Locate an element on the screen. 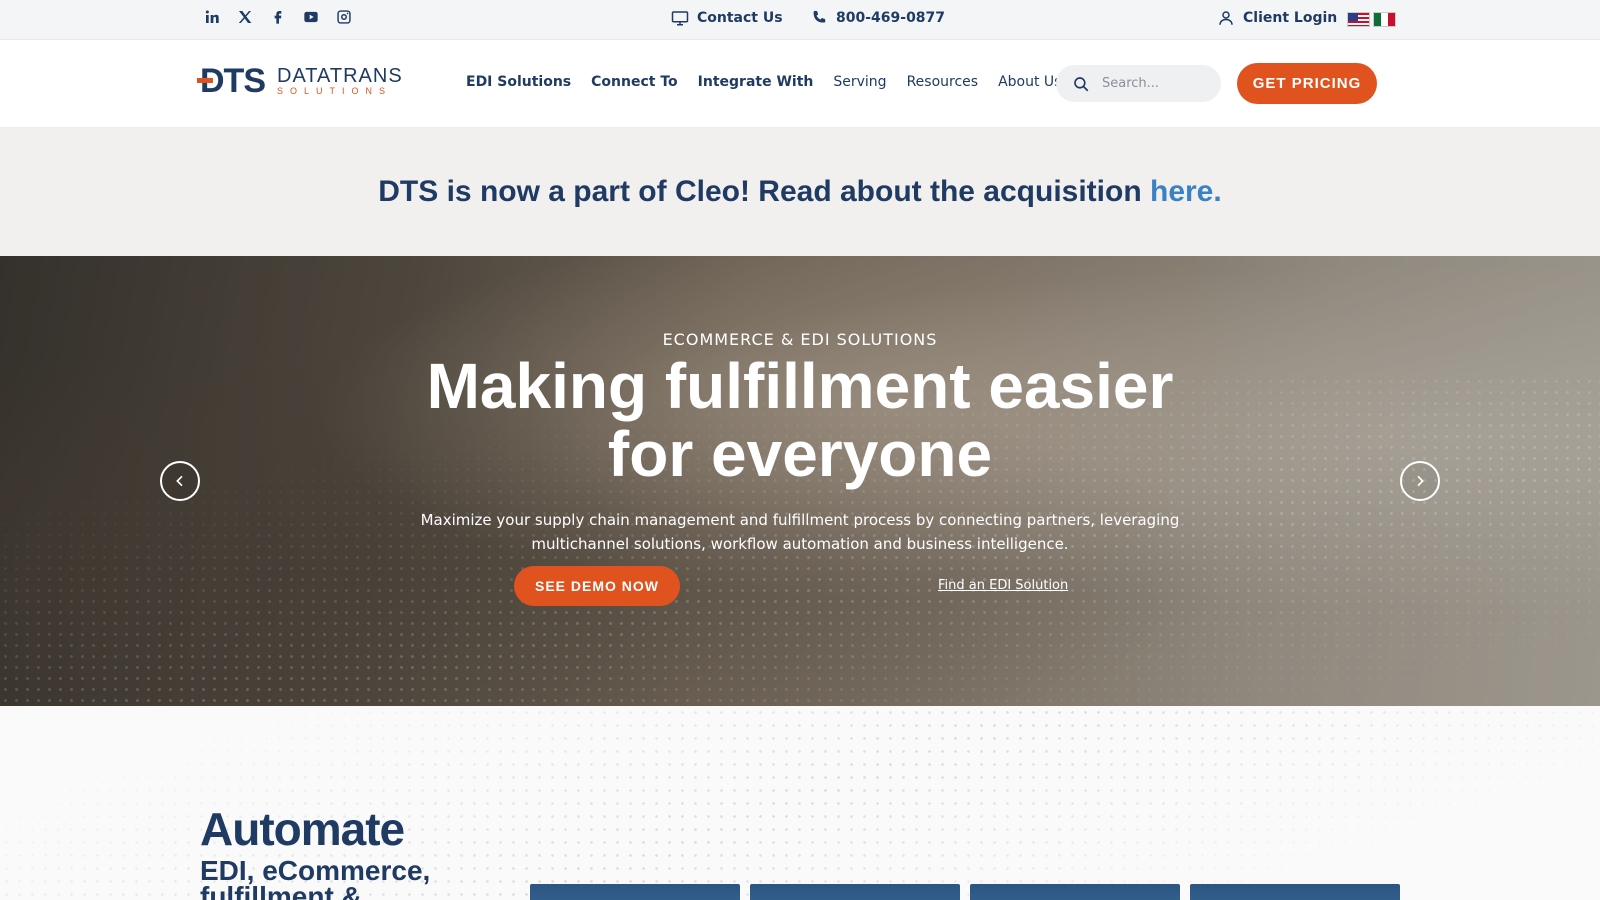 The height and width of the screenshot is (900, 1600). search-box is located at coordinates (1138, 83).